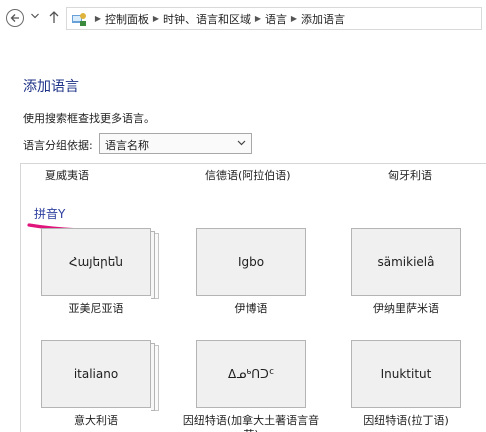 This screenshot has width=486, height=432. I want to click on navigation-bar: ▶ 控制面板 ▶ 时钟、语言和区域 ▶ 语言 ▶ 添加语言, so click(243, 19).